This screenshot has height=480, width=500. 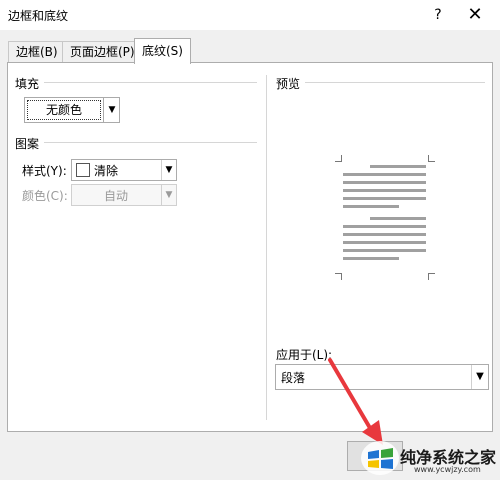 I want to click on watermark-logo, so click(x=380, y=458).